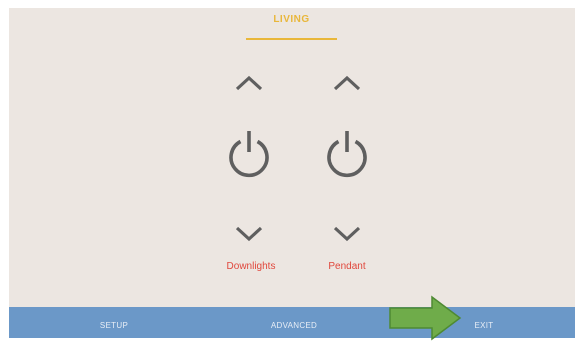 The height and width of the screenshot is (345, 583). Describe the element at coordinates (425, 318) in the screenshot. I see `arrow-right-icon` at that location.